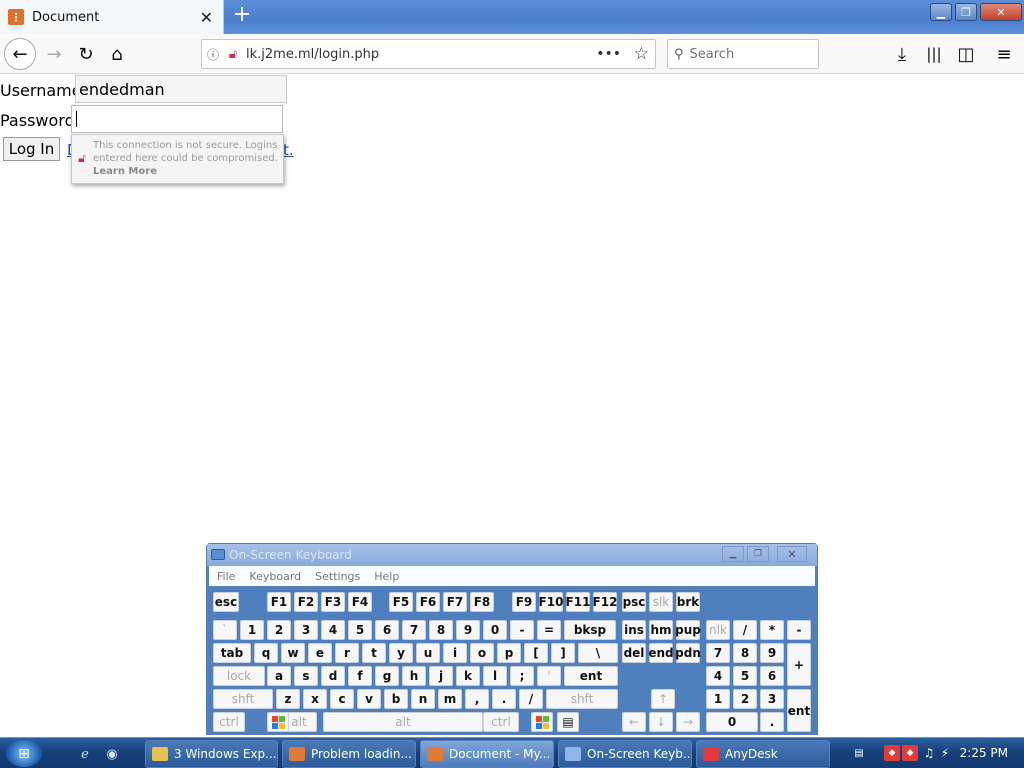 The height and width of the screenshot is (768, 1024). I want to click on osk-key: tab, so click(232, 653).